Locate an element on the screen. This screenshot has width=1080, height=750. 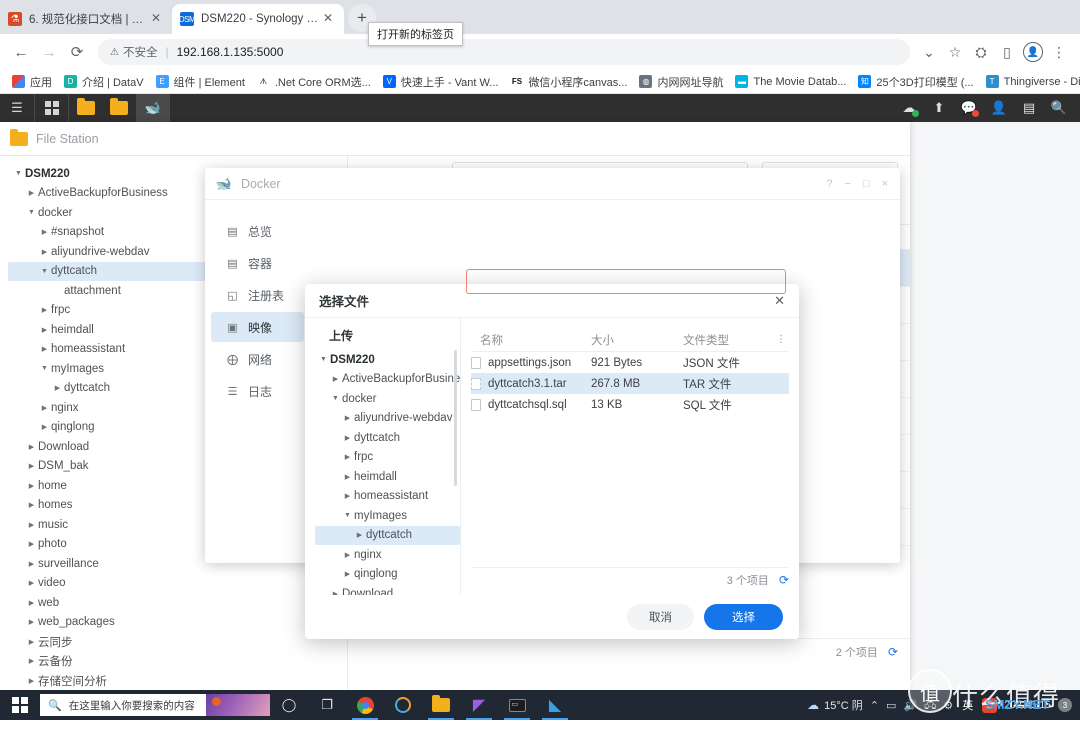
tree-item-aliyundrive-webdav: aliyundrive-webdav is located at coordinates (387, 419).